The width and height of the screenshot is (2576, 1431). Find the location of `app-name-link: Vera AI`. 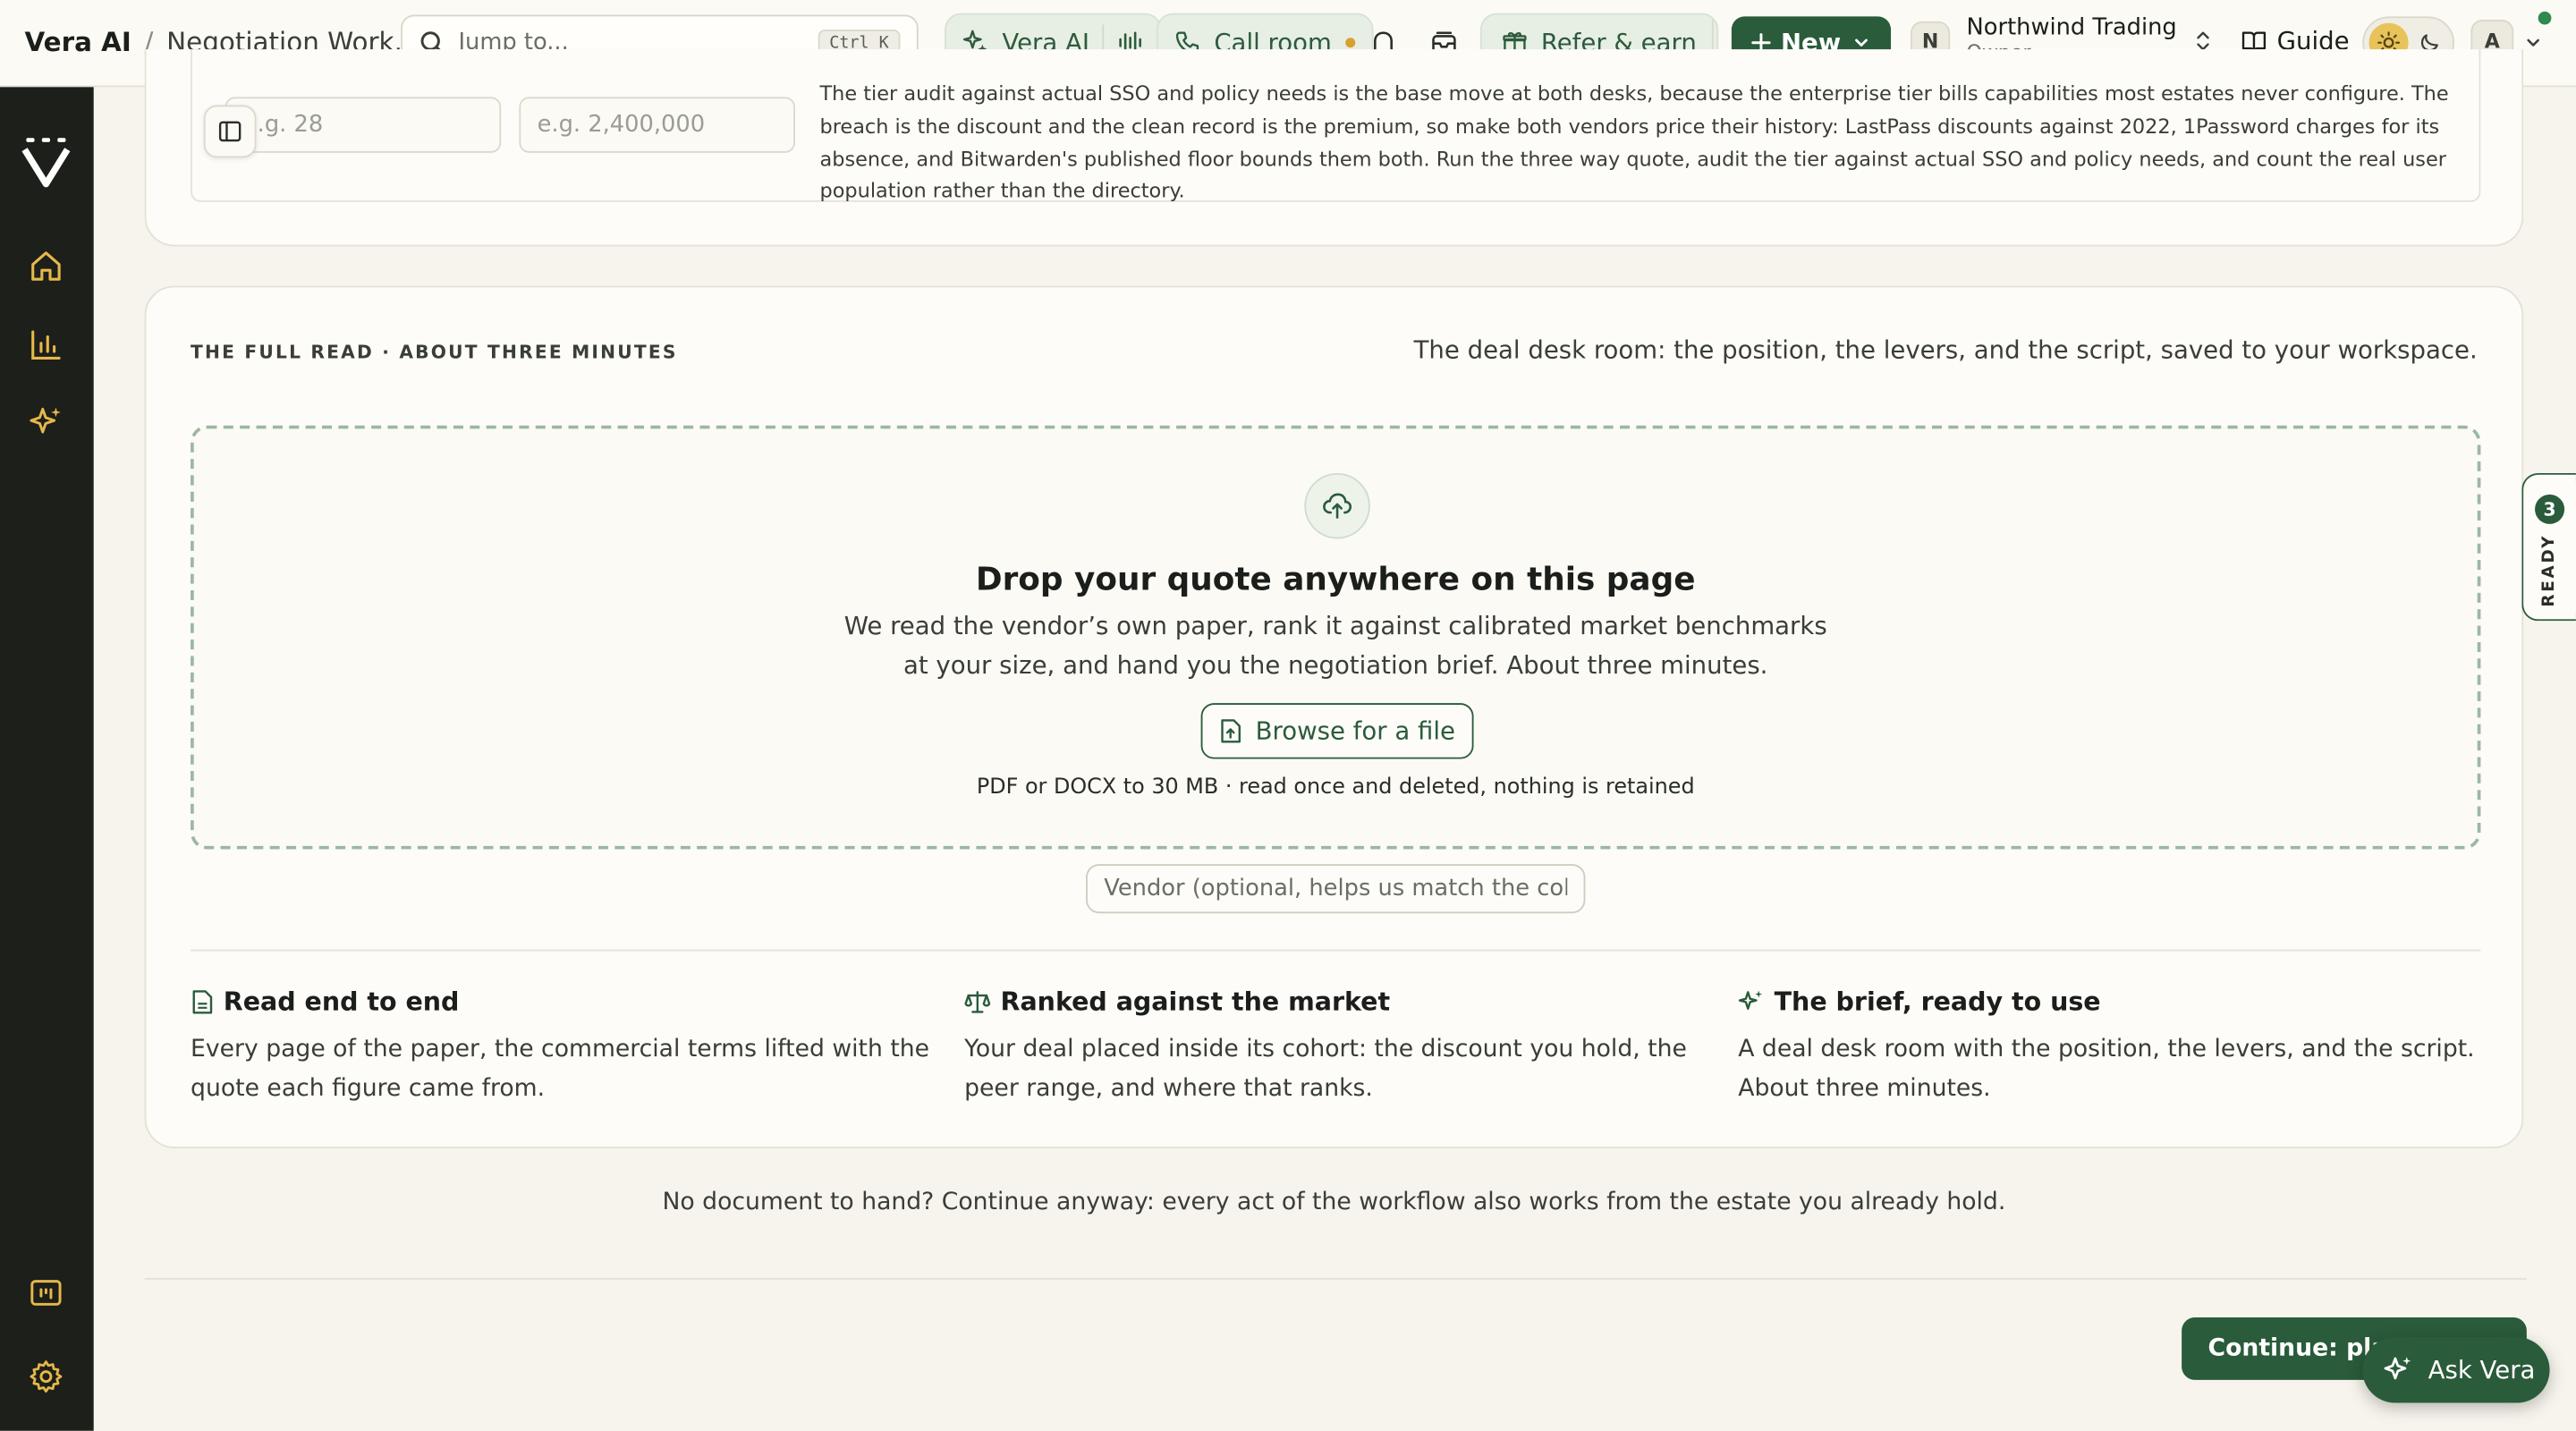

app-name-link: Vera AI is located at coordinates (78, 42).